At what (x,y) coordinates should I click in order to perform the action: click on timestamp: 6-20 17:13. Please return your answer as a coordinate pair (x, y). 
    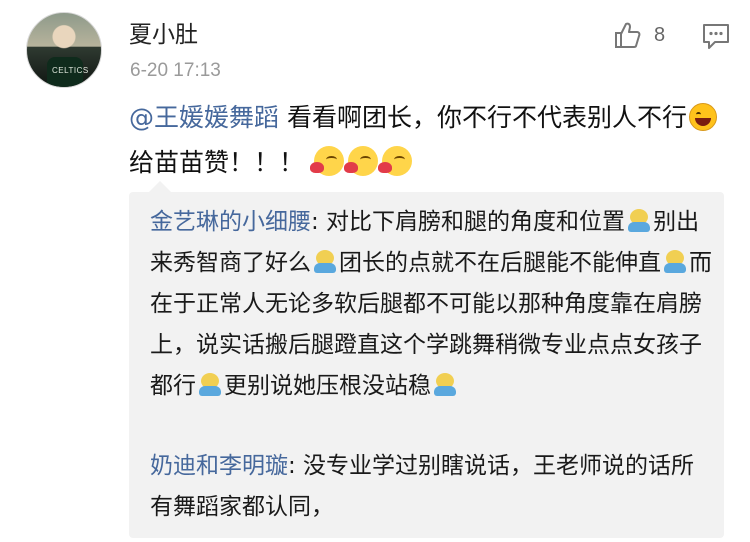
    Looking at the image, I should click on (175, 70).